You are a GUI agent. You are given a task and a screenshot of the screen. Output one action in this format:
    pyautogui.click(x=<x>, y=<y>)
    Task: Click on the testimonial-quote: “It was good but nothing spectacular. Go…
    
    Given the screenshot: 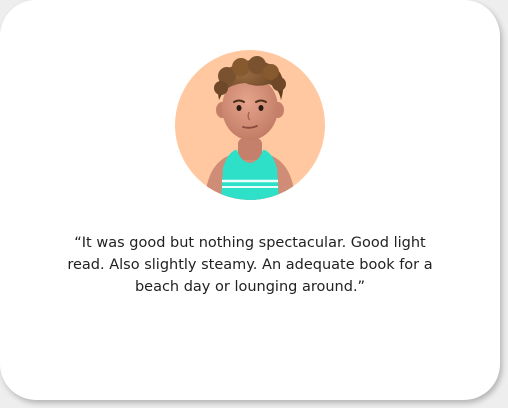 What is the action you would take?
    pyautogui.click(x=250, y=265)
    